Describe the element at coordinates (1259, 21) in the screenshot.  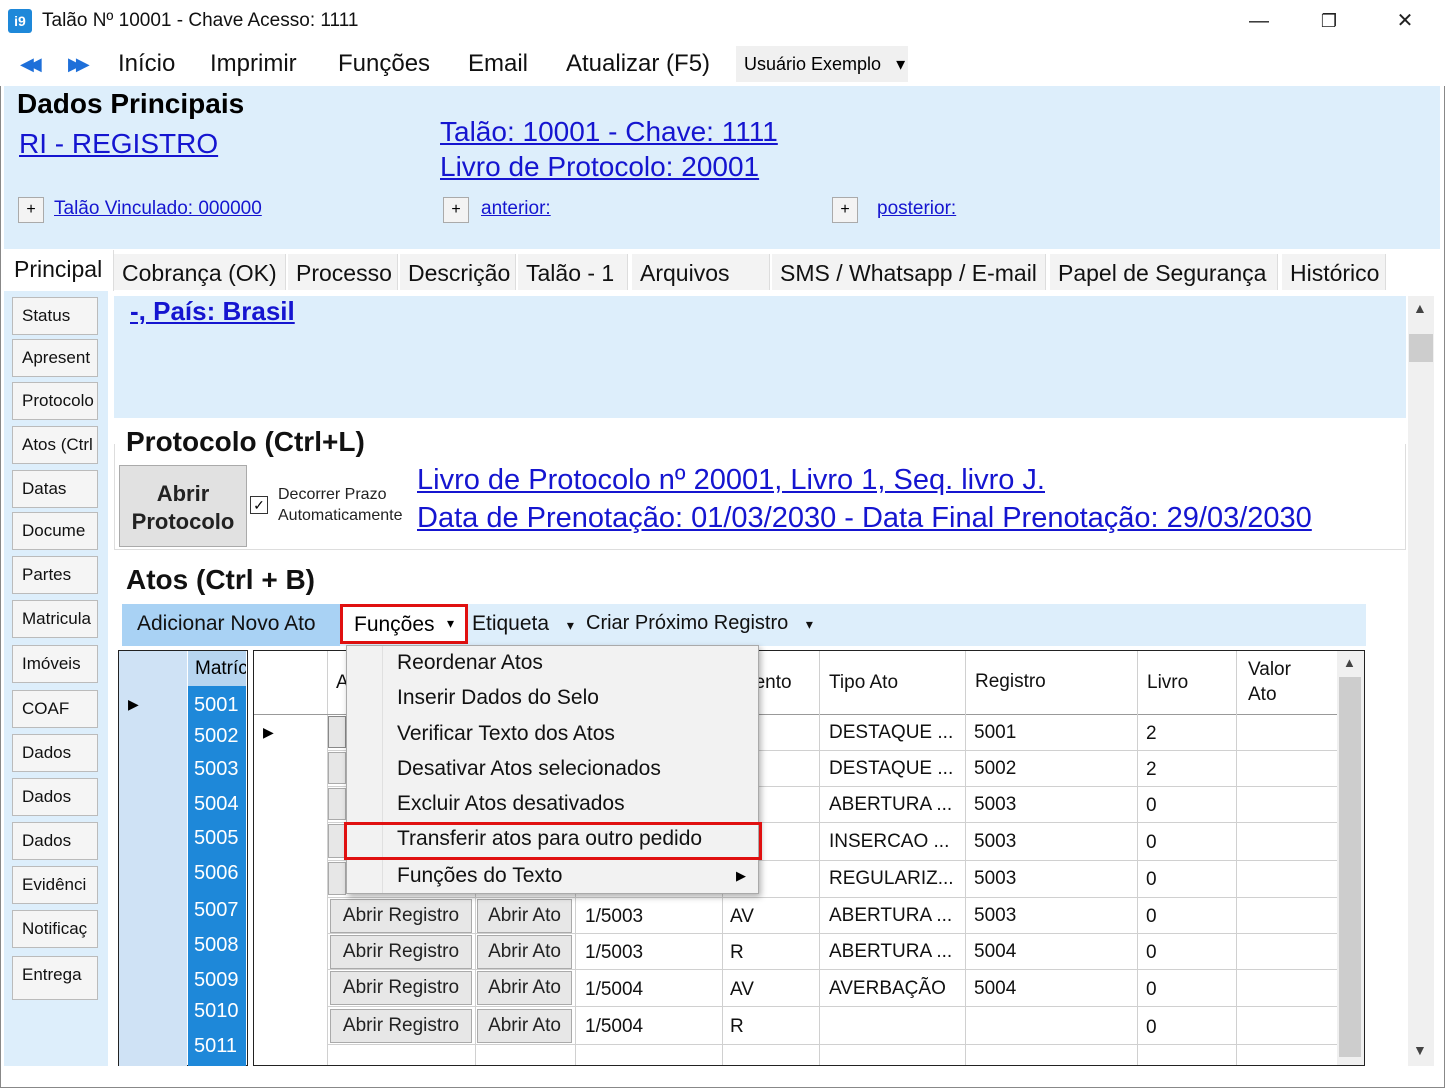
I see `minimize-button: —` at that location.